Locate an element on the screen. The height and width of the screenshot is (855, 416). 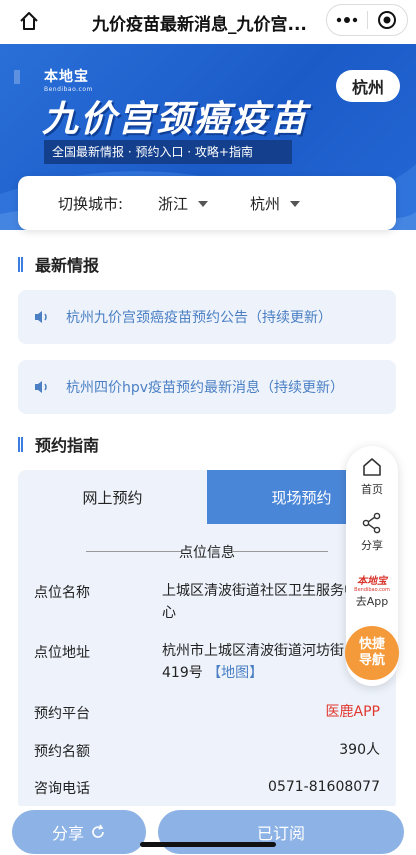
bottom-bar: 分享 已订阅 is located at coordinates (208, 830).